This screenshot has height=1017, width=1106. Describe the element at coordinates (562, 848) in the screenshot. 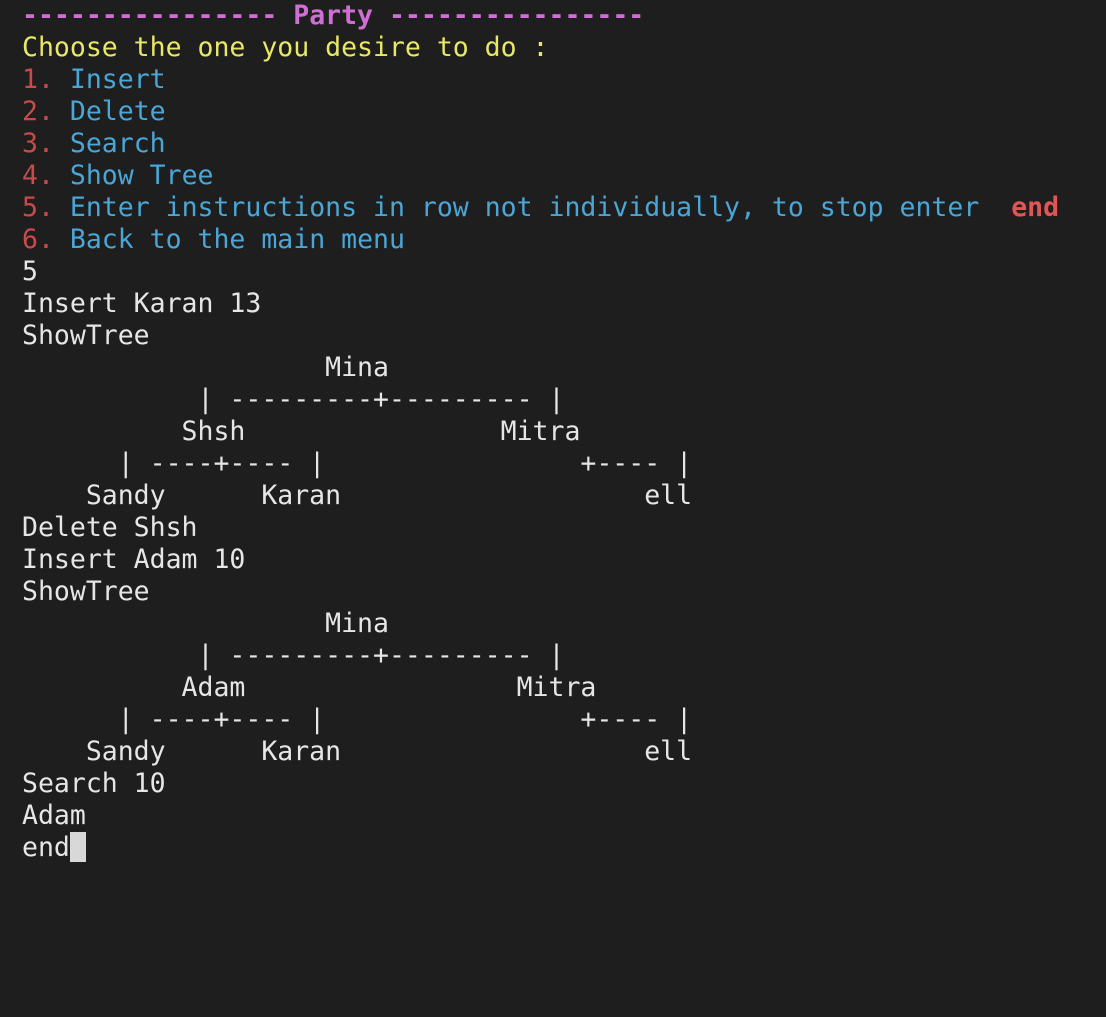

I see `input-line: end` at that location.